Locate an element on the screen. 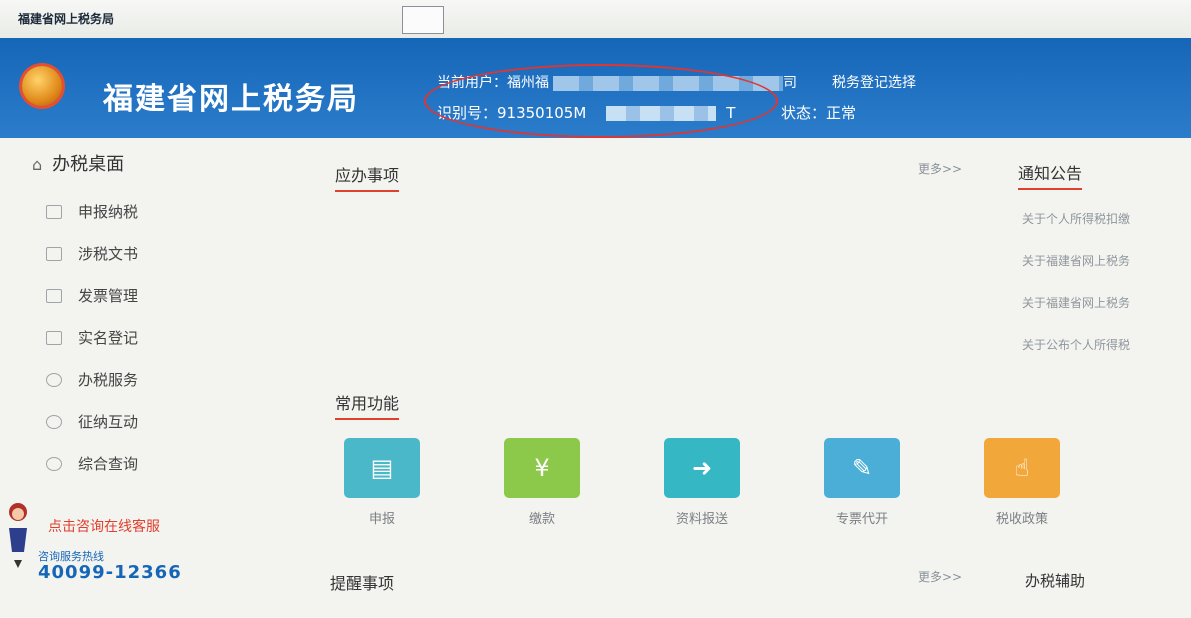 The width and height of the screenshot is (1191, 618). sidebar-item-label: 综合查询 is located at coordinates (108, 464).